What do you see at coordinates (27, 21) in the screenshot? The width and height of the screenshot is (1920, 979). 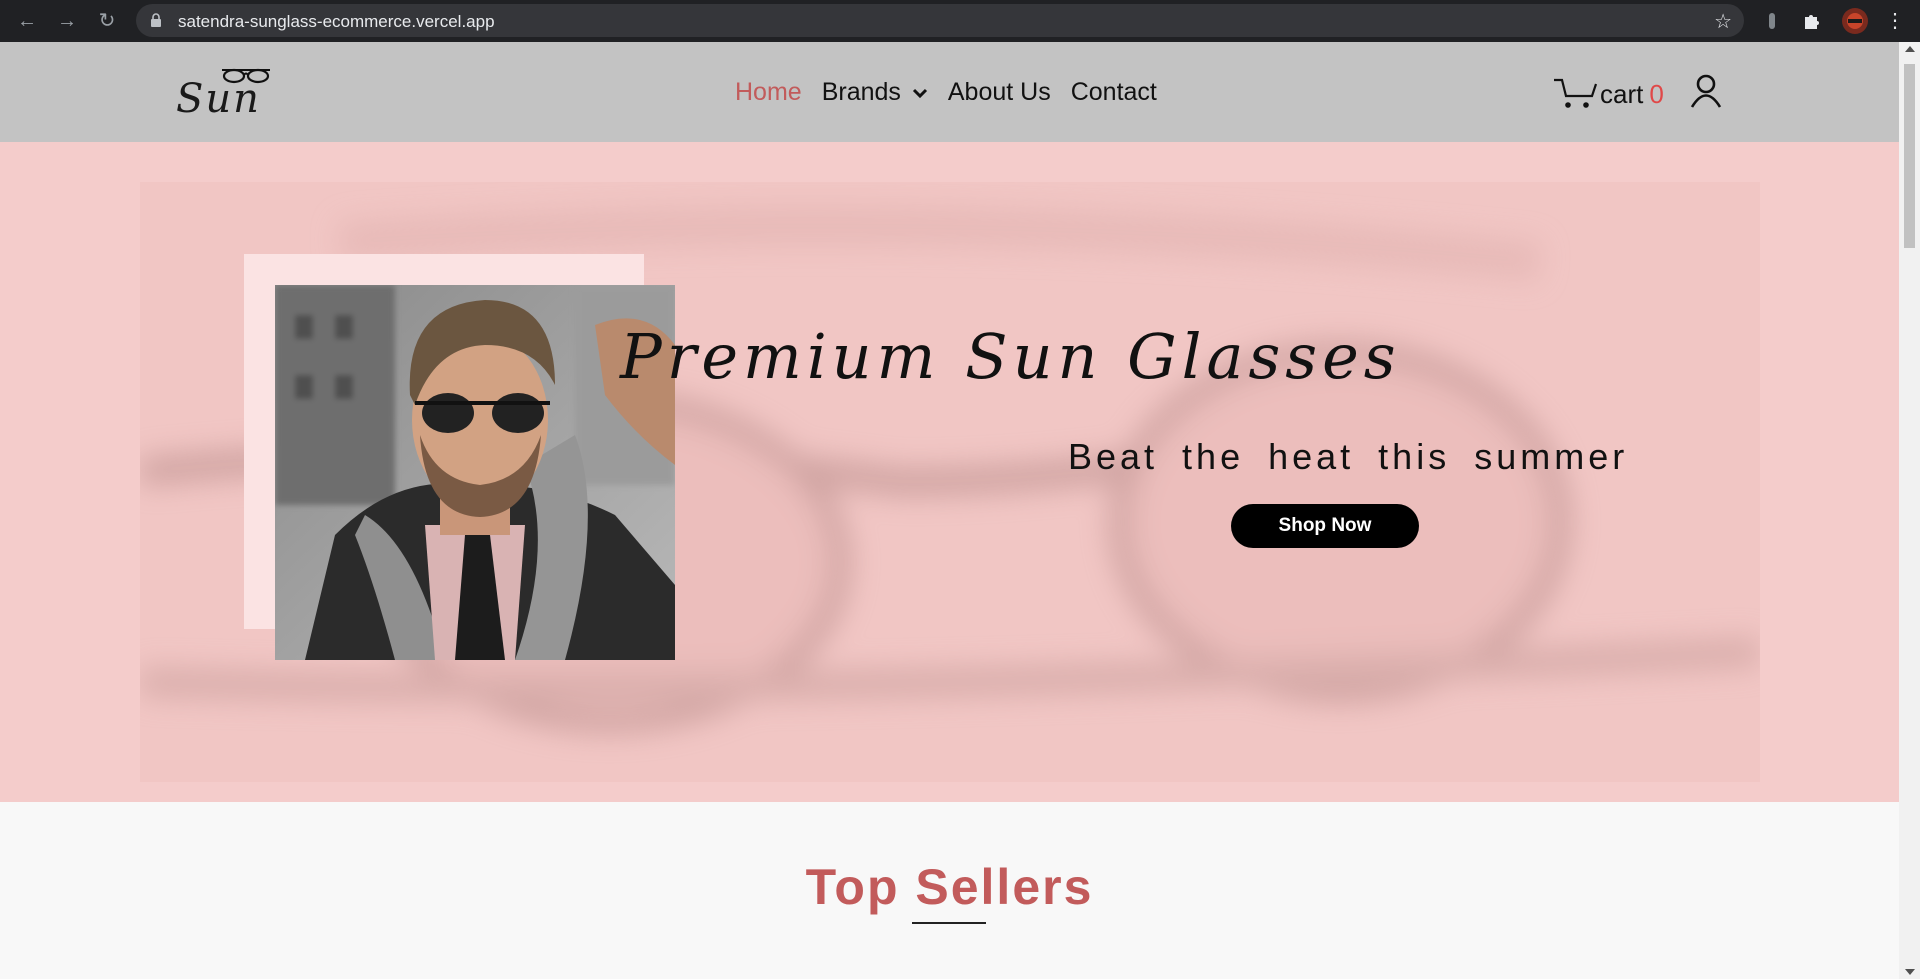 I see `back-icon: ←` at bounding box center [27, 21].